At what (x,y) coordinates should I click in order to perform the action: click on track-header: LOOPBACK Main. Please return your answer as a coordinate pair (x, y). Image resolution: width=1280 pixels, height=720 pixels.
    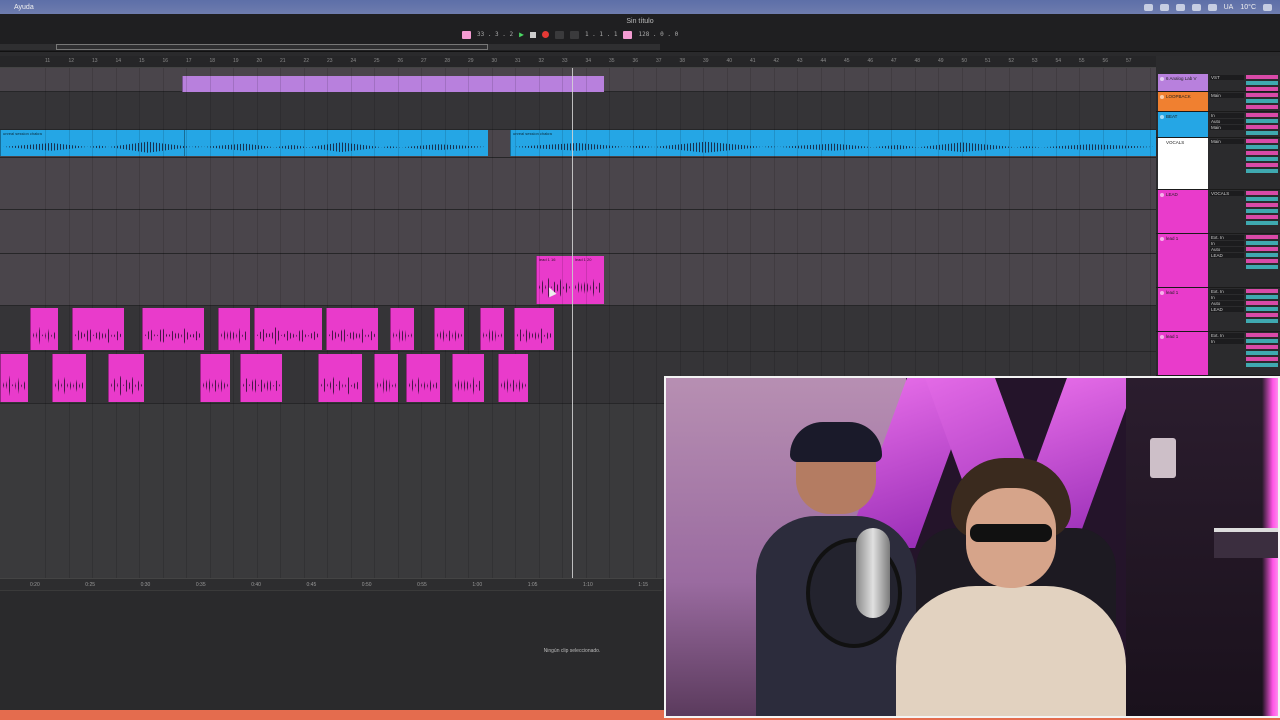
    Looking at the image, I should click on (1218, 102).